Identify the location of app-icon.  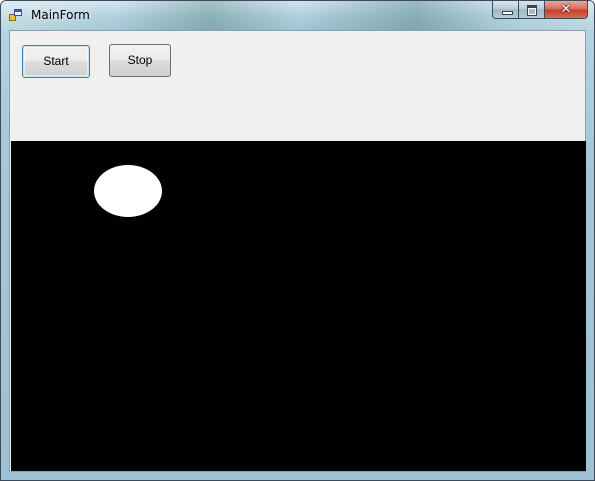
(16, 15).